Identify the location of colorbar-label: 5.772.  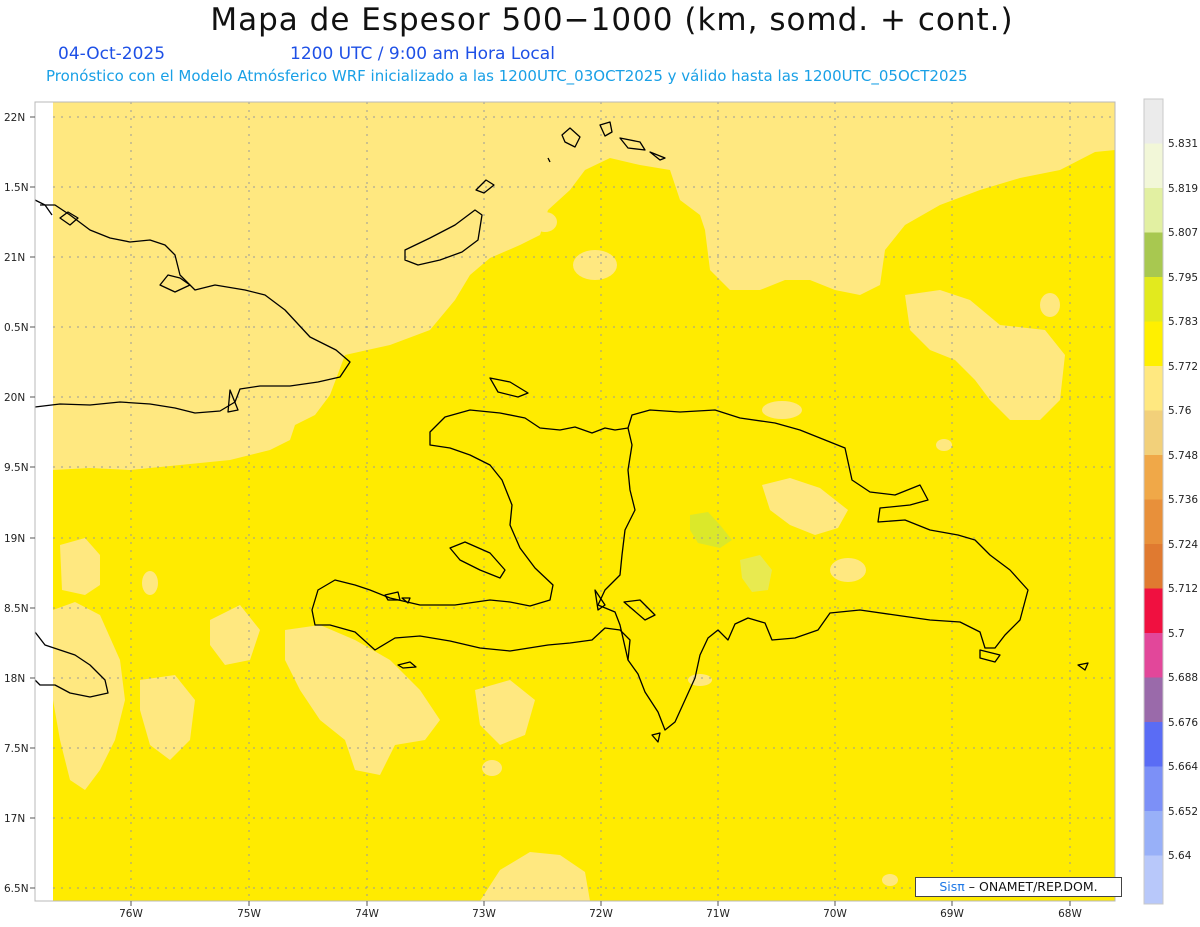
(1183, 367).